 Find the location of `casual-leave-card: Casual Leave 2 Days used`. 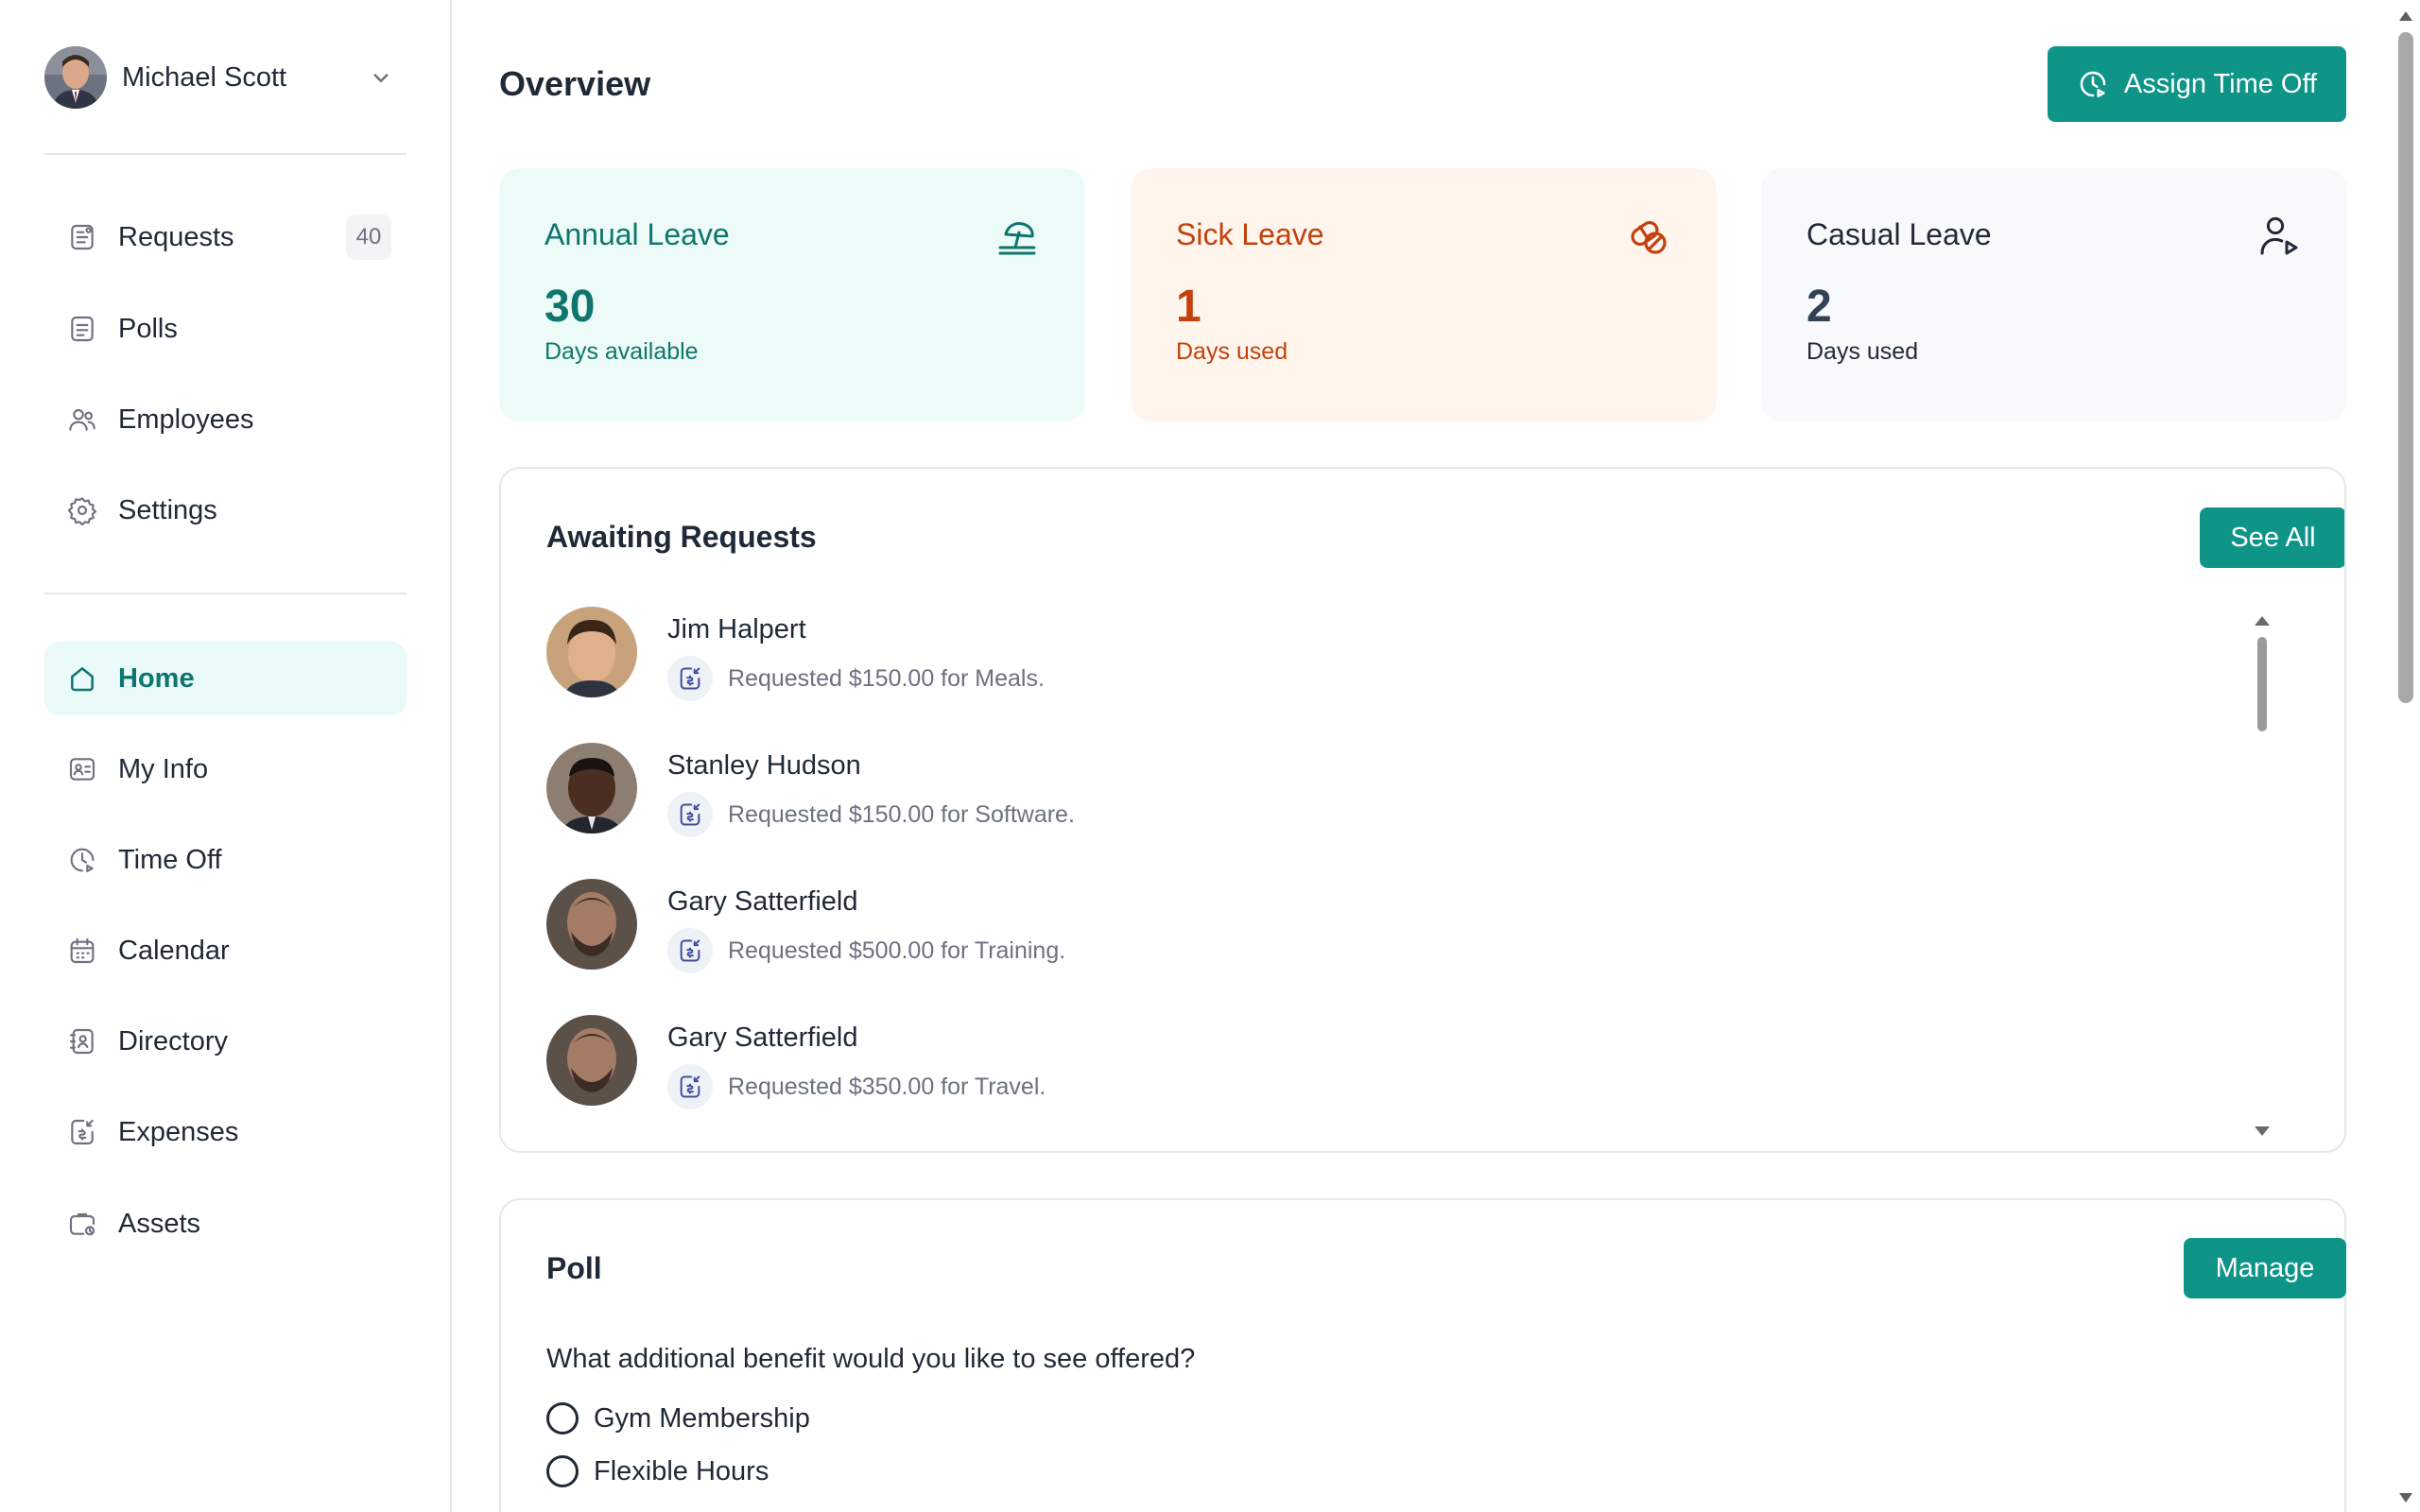

casual-leave-card: Casual Leave 2 Days used is located at coordinates (2054, 294).